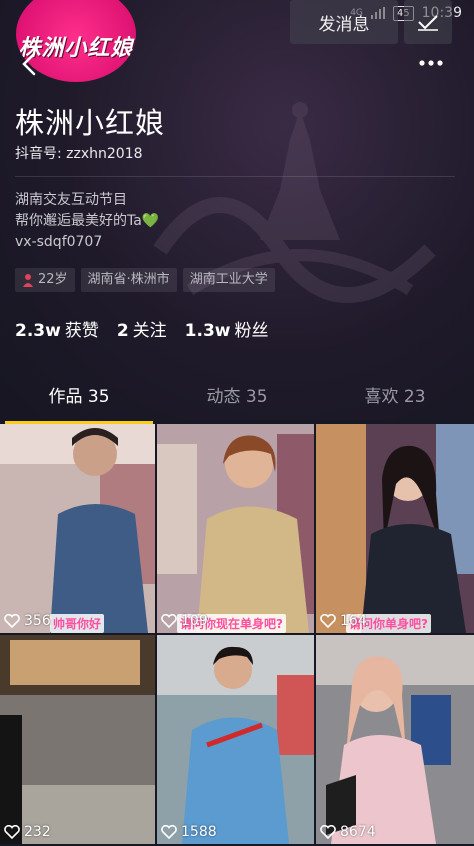  I want to click on divider, so click(235, 176).